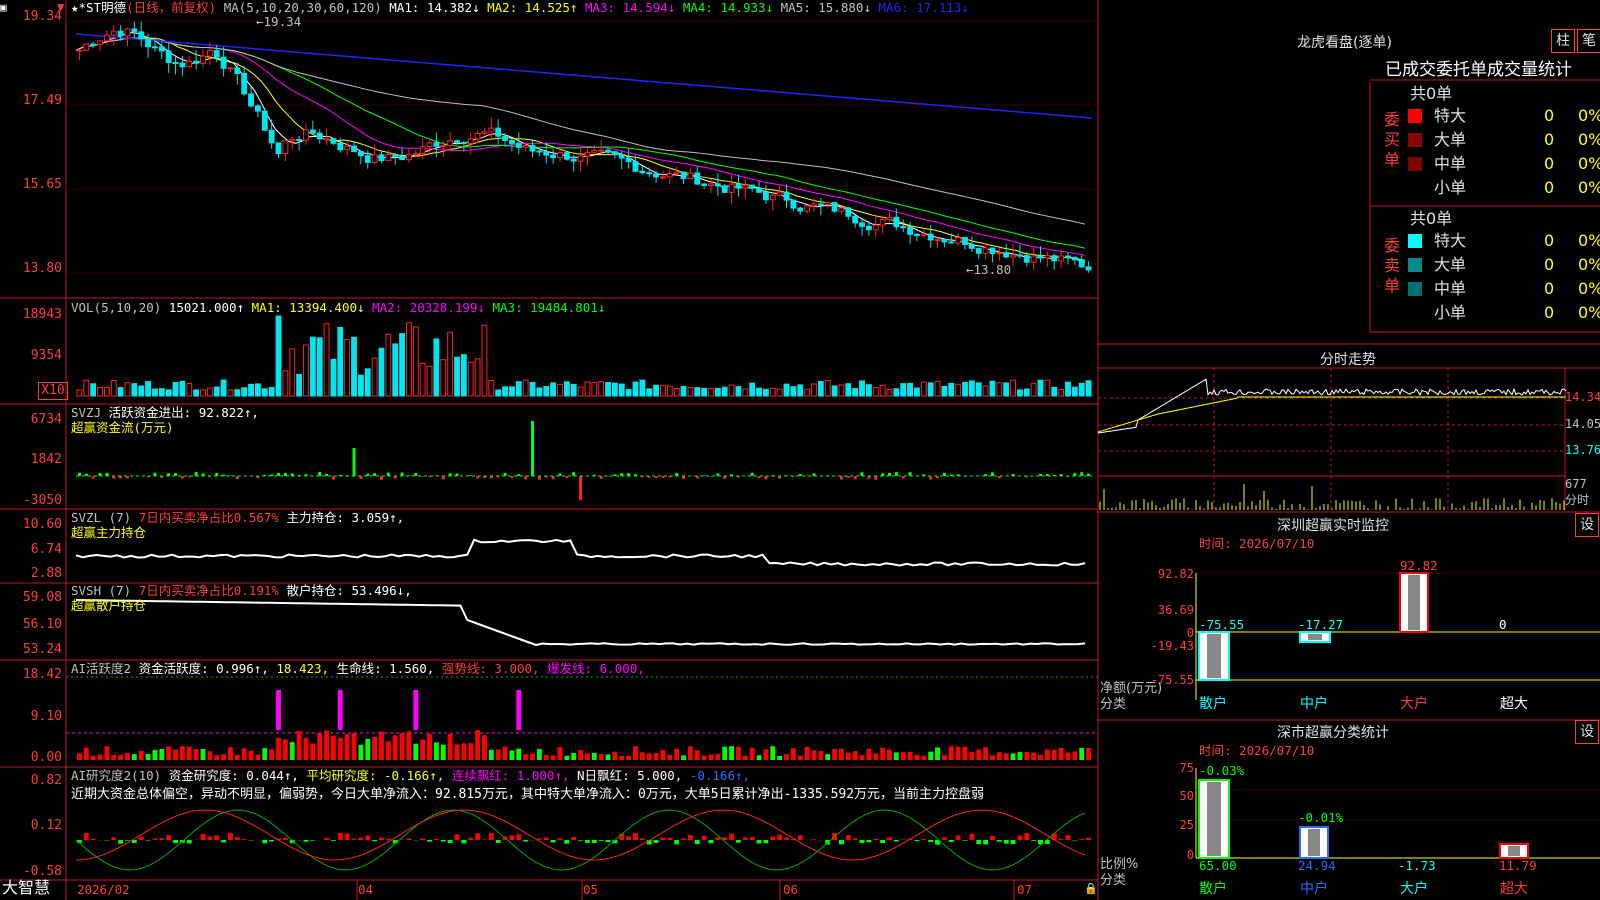 The image size is (1600, 900). I want to click on ma-line, so click(580, 143).